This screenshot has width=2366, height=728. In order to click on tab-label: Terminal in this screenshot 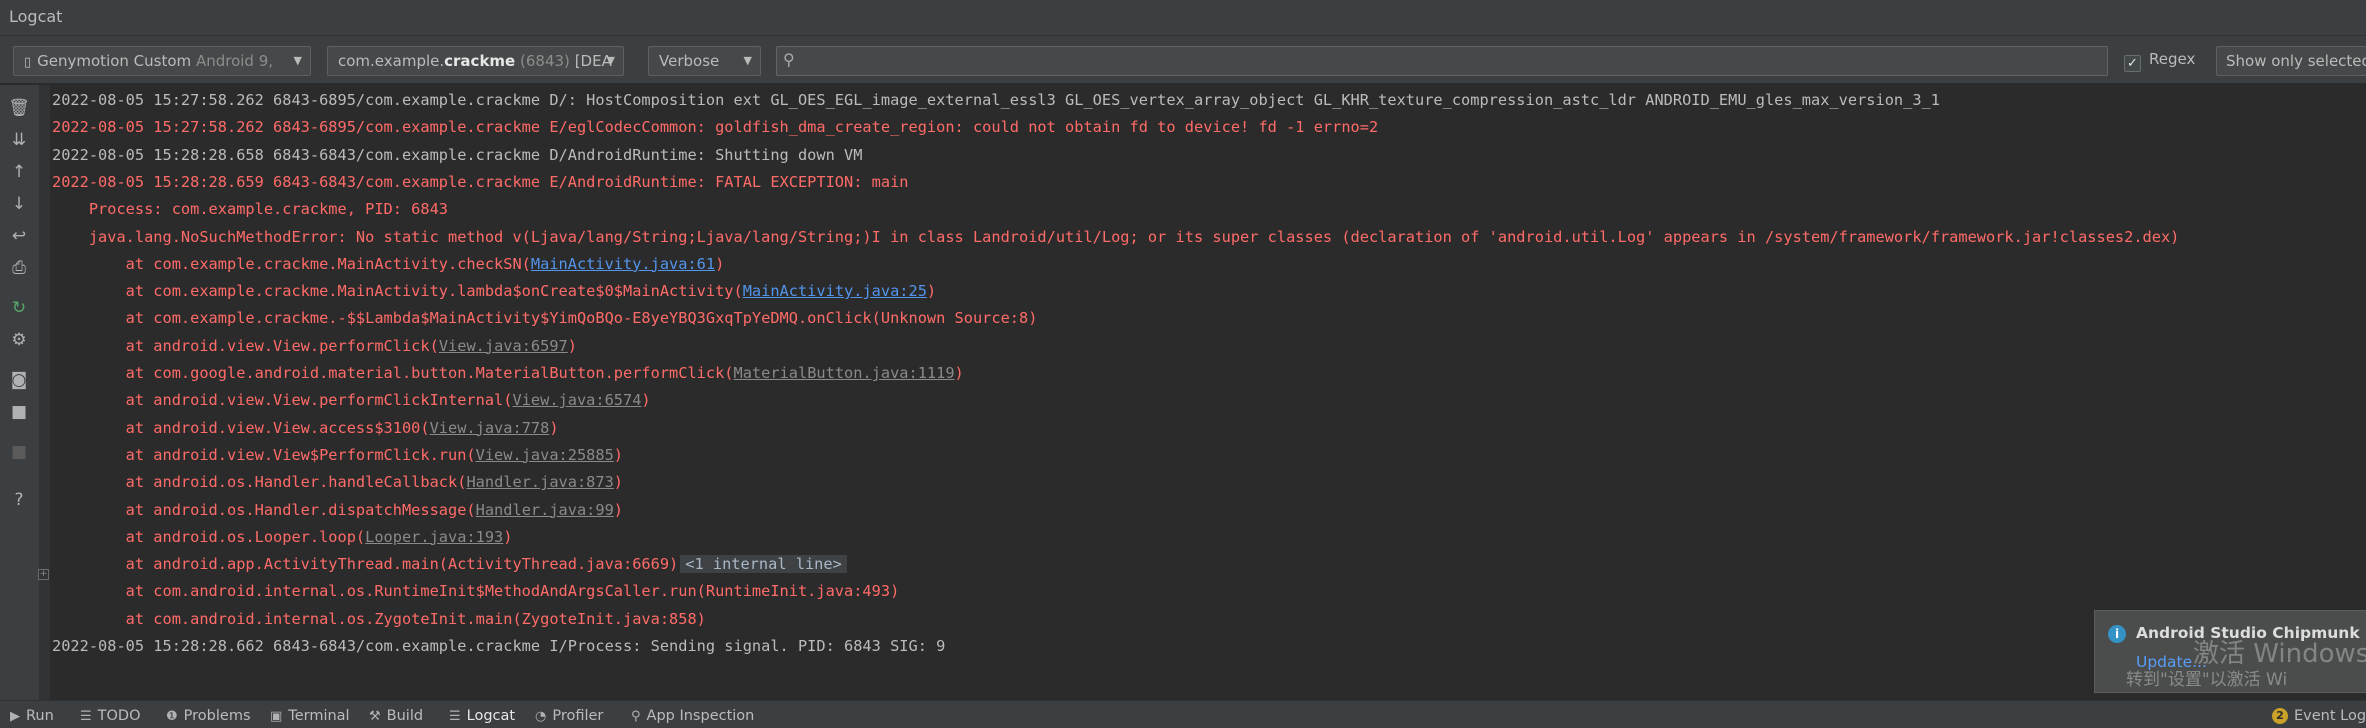, I will do `click(319, 716)`.